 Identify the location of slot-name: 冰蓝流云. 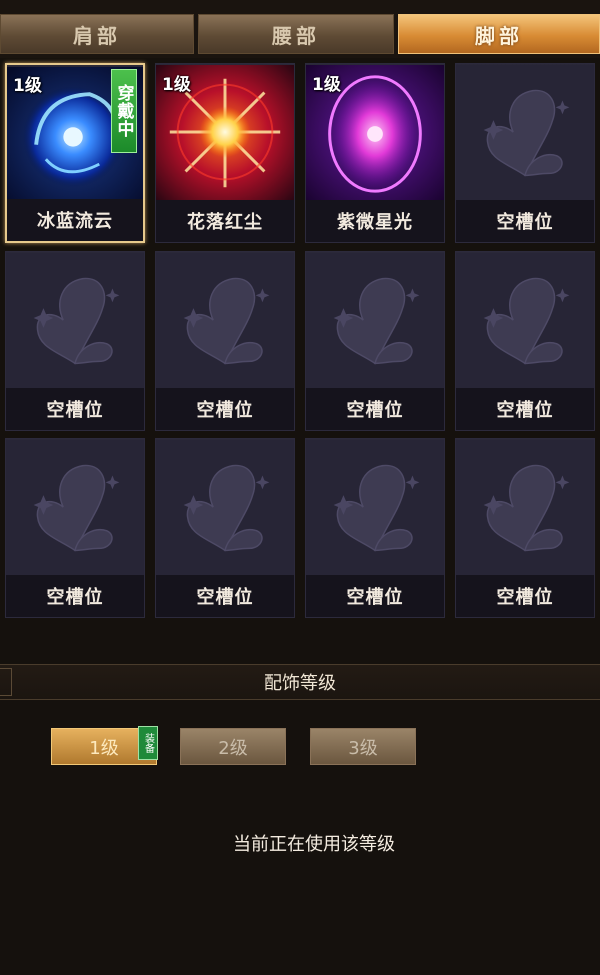
(75, 220).